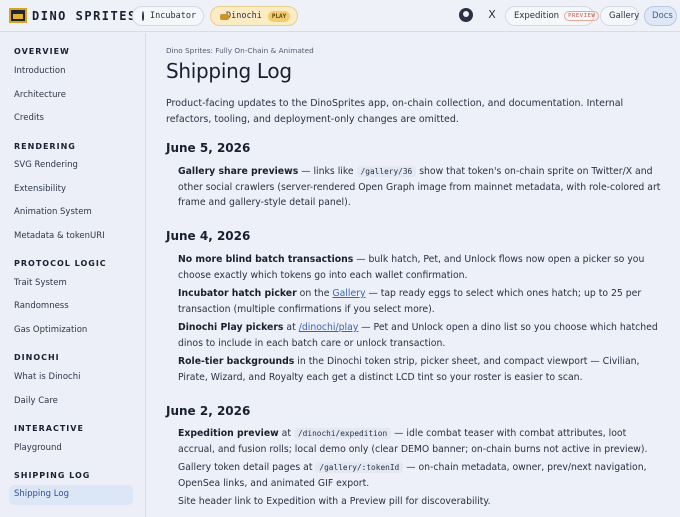 The width and height of the screenshot is (680, 517). What do you see at coordinates (466, 15) in the screenshot?
I see `github-icon` at bounding box center [466, 15].